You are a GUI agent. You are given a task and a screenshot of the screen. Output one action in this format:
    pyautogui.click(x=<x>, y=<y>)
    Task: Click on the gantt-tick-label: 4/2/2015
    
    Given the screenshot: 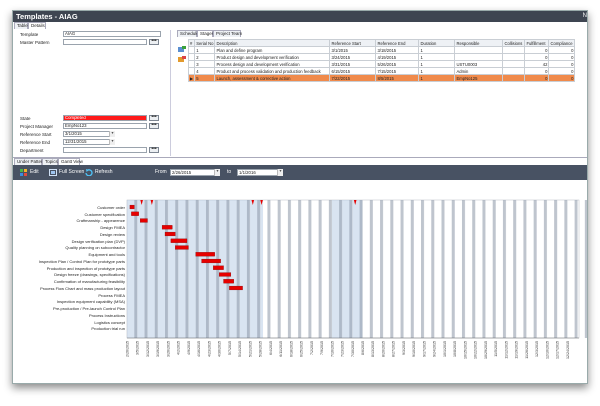 What is the action you would take?
    pyautogui.click(x=179, y=348)
    